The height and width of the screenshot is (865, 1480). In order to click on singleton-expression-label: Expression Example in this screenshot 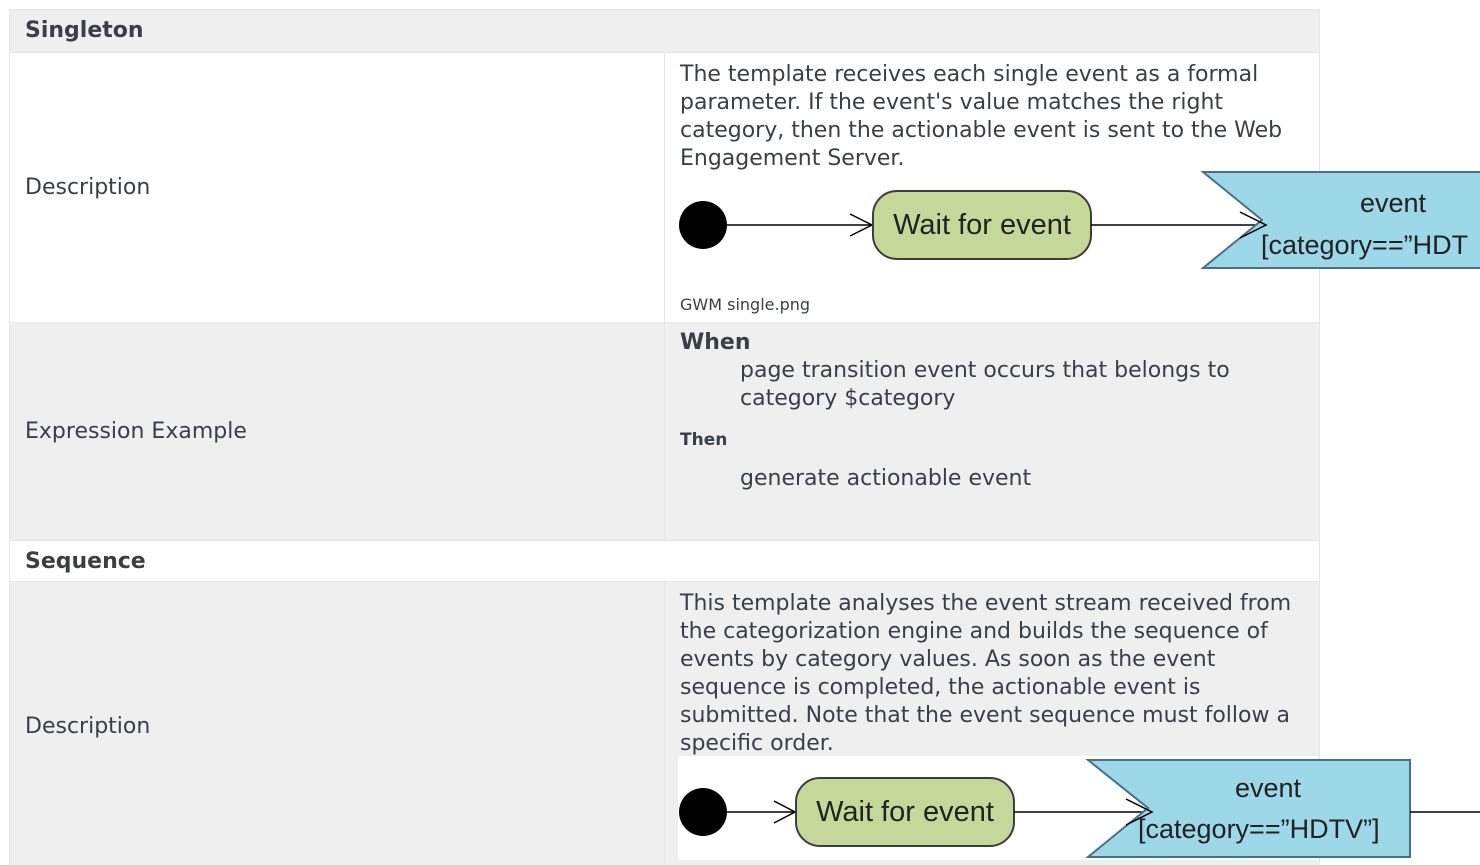, I will do `click(337, 431)`.